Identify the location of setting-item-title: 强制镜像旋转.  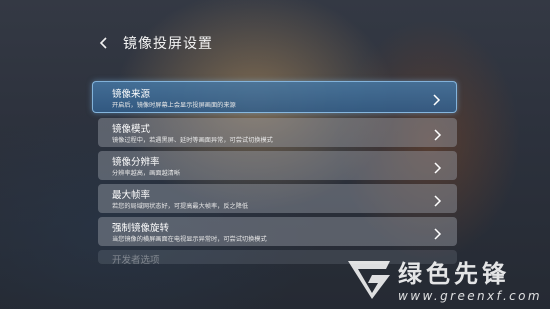
(141, 228).